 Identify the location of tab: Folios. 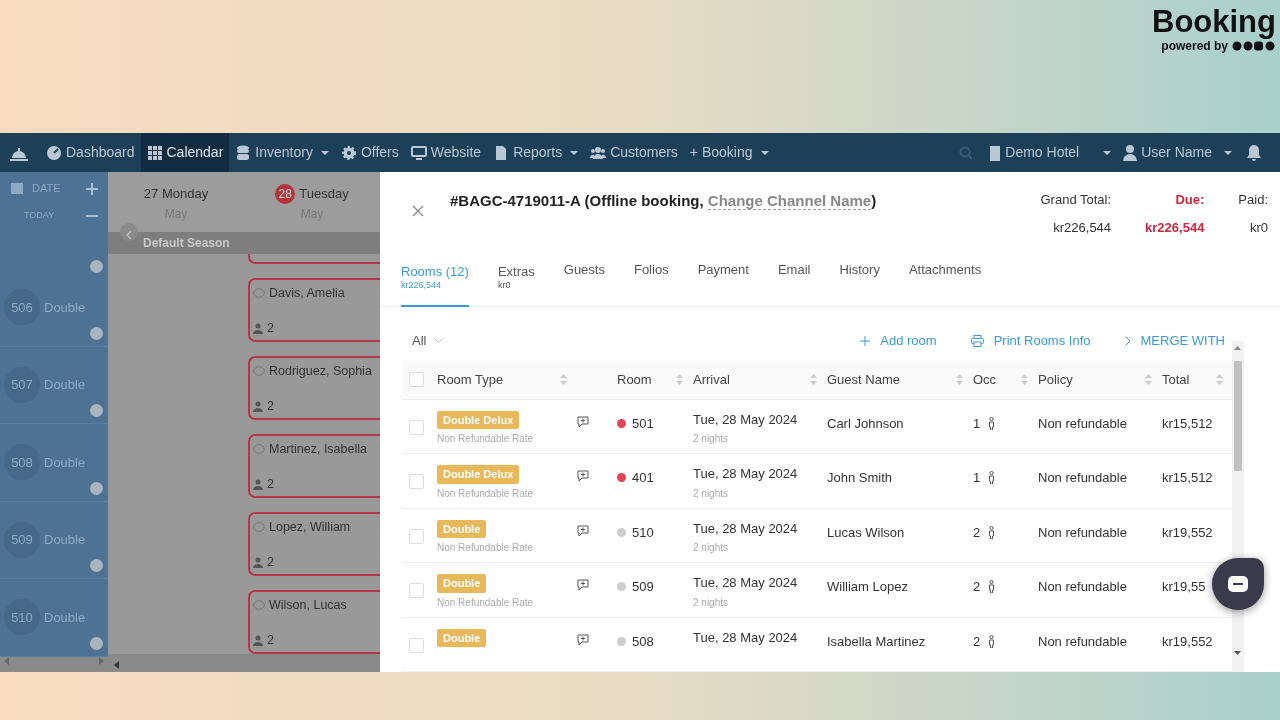
(651, 282).